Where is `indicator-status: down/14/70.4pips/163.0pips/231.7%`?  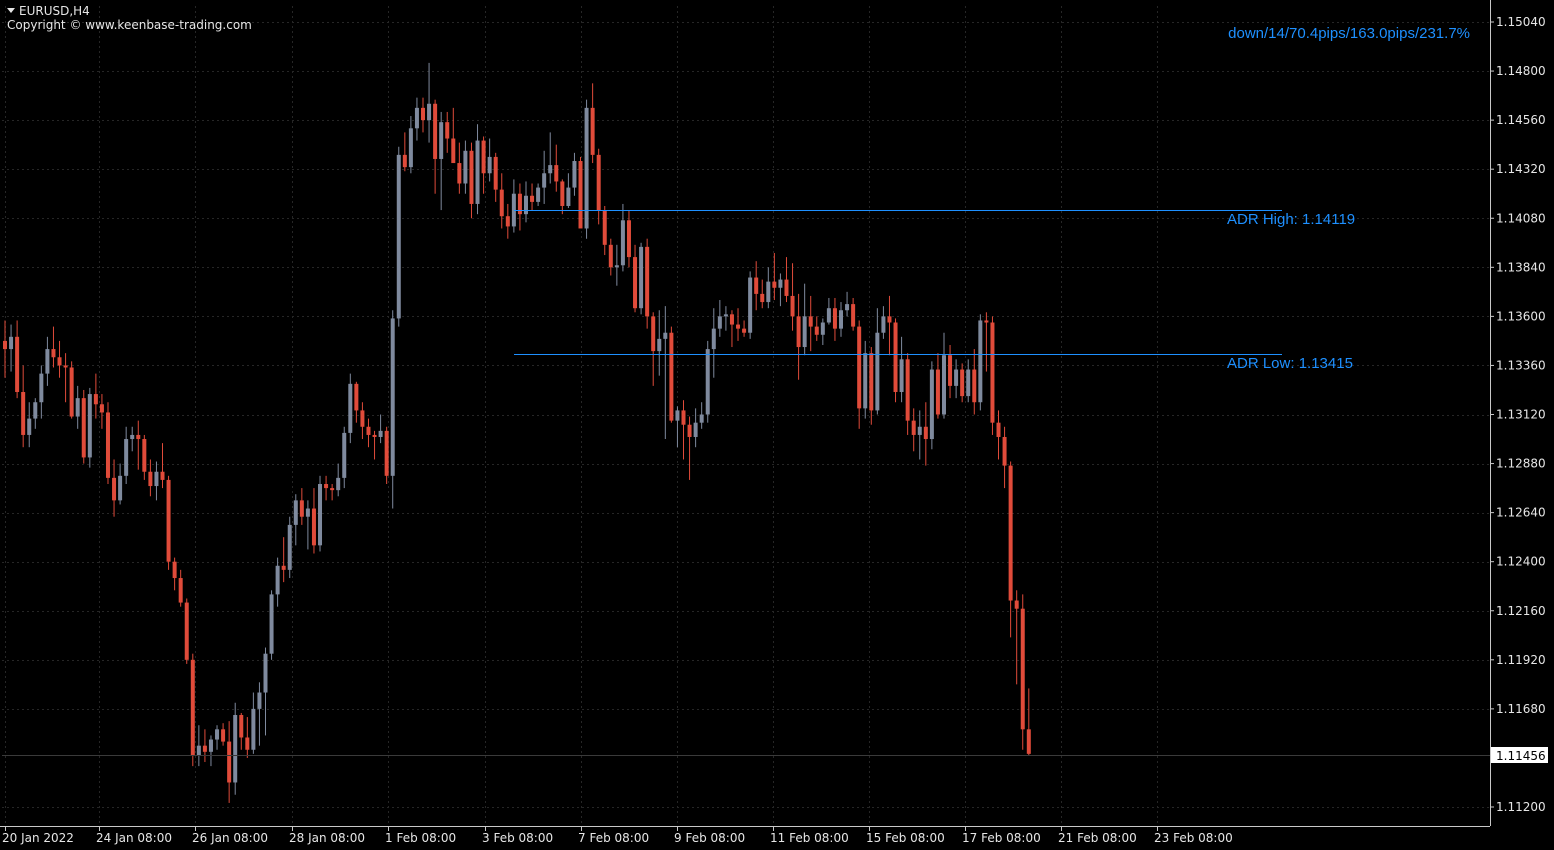 indicator-status: down/14/70.4pips/163.0pips/231.7% is located at coordinates (1349, 33).